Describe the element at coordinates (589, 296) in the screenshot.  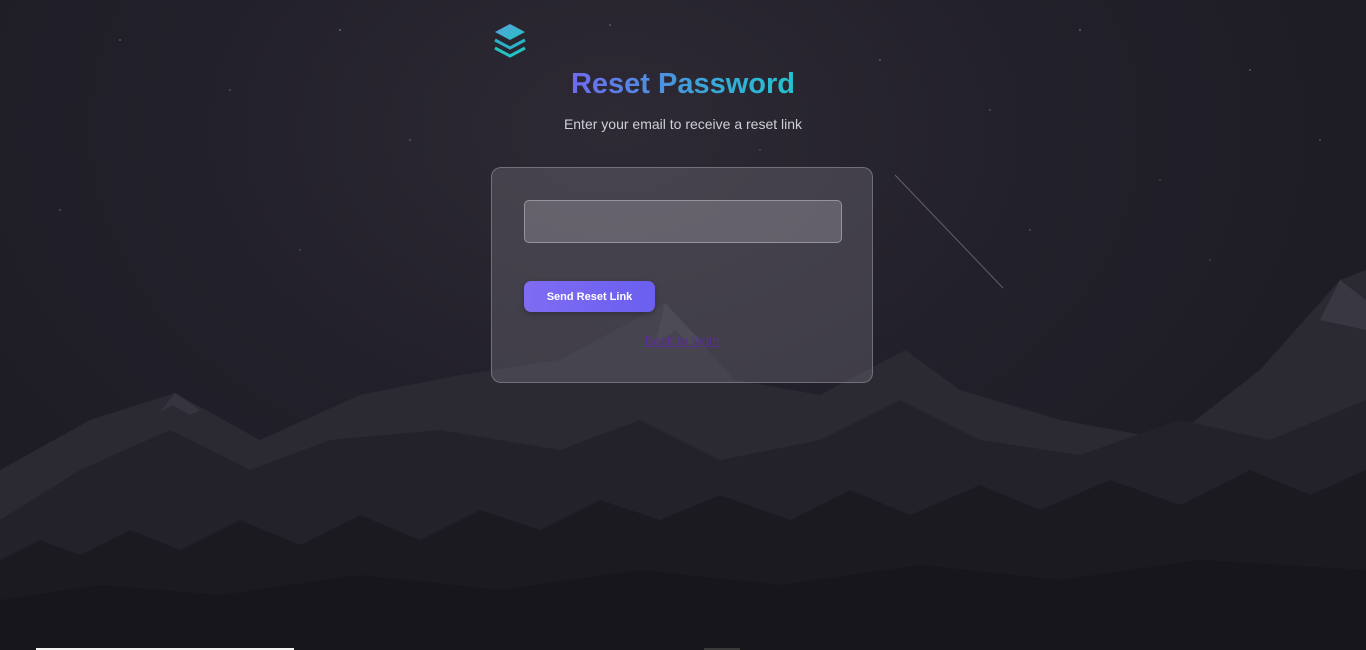
I see `send-reset-link-button: Send Reset Link` at that location.